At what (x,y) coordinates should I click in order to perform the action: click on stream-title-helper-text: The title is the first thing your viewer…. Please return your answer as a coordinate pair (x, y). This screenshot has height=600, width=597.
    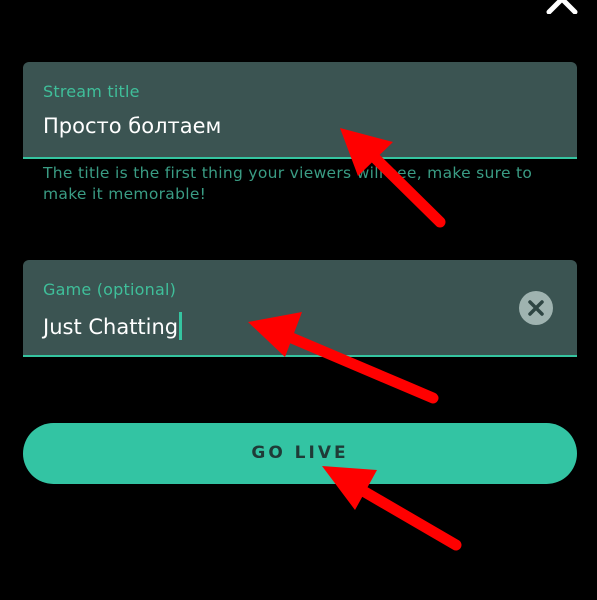
    Looking at the image, I should click on (288, 183).